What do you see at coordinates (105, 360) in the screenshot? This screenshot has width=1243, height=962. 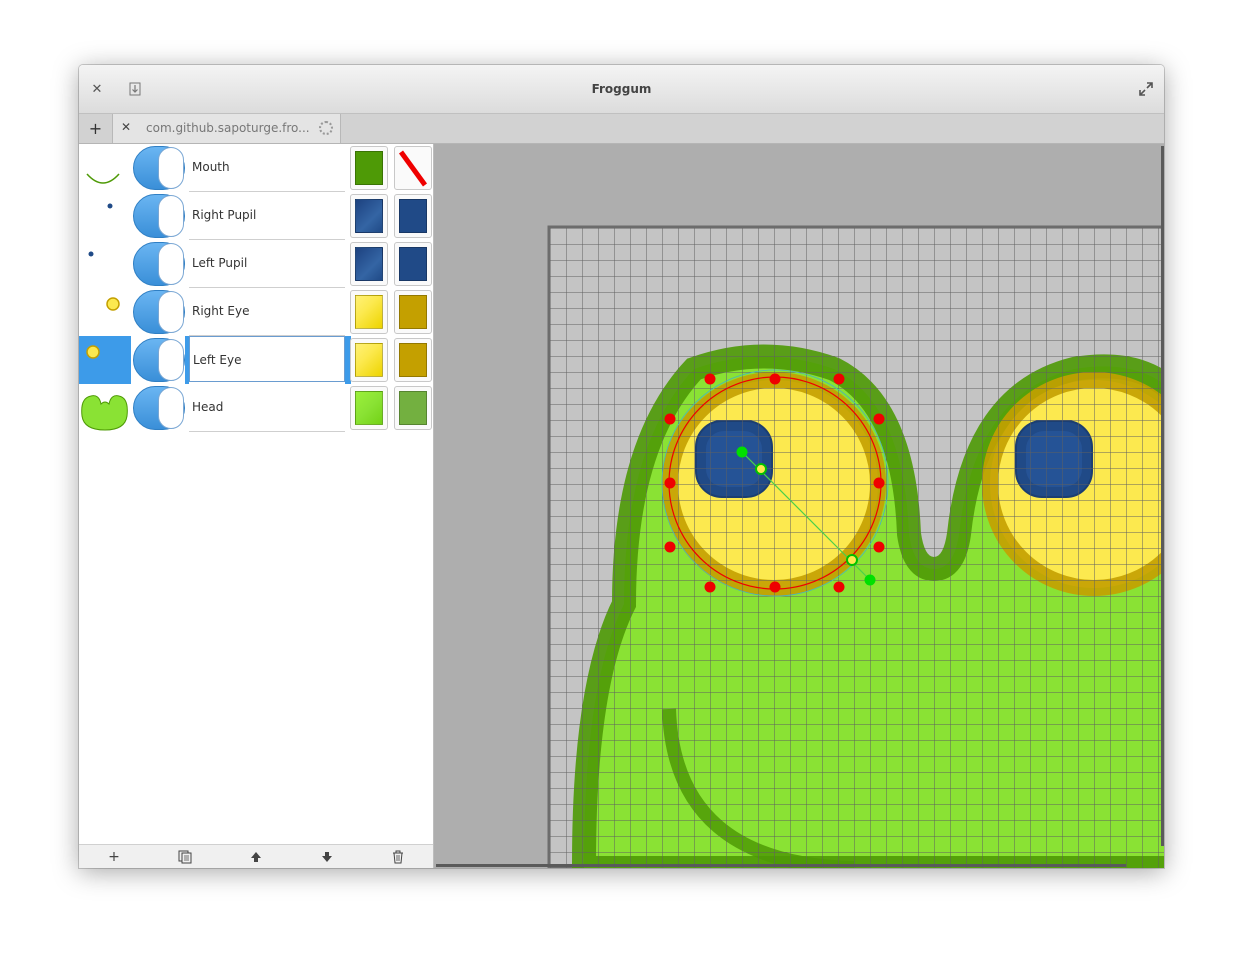 I see `layer-thumbnail-left-eye` at bounding box center [105, 360].